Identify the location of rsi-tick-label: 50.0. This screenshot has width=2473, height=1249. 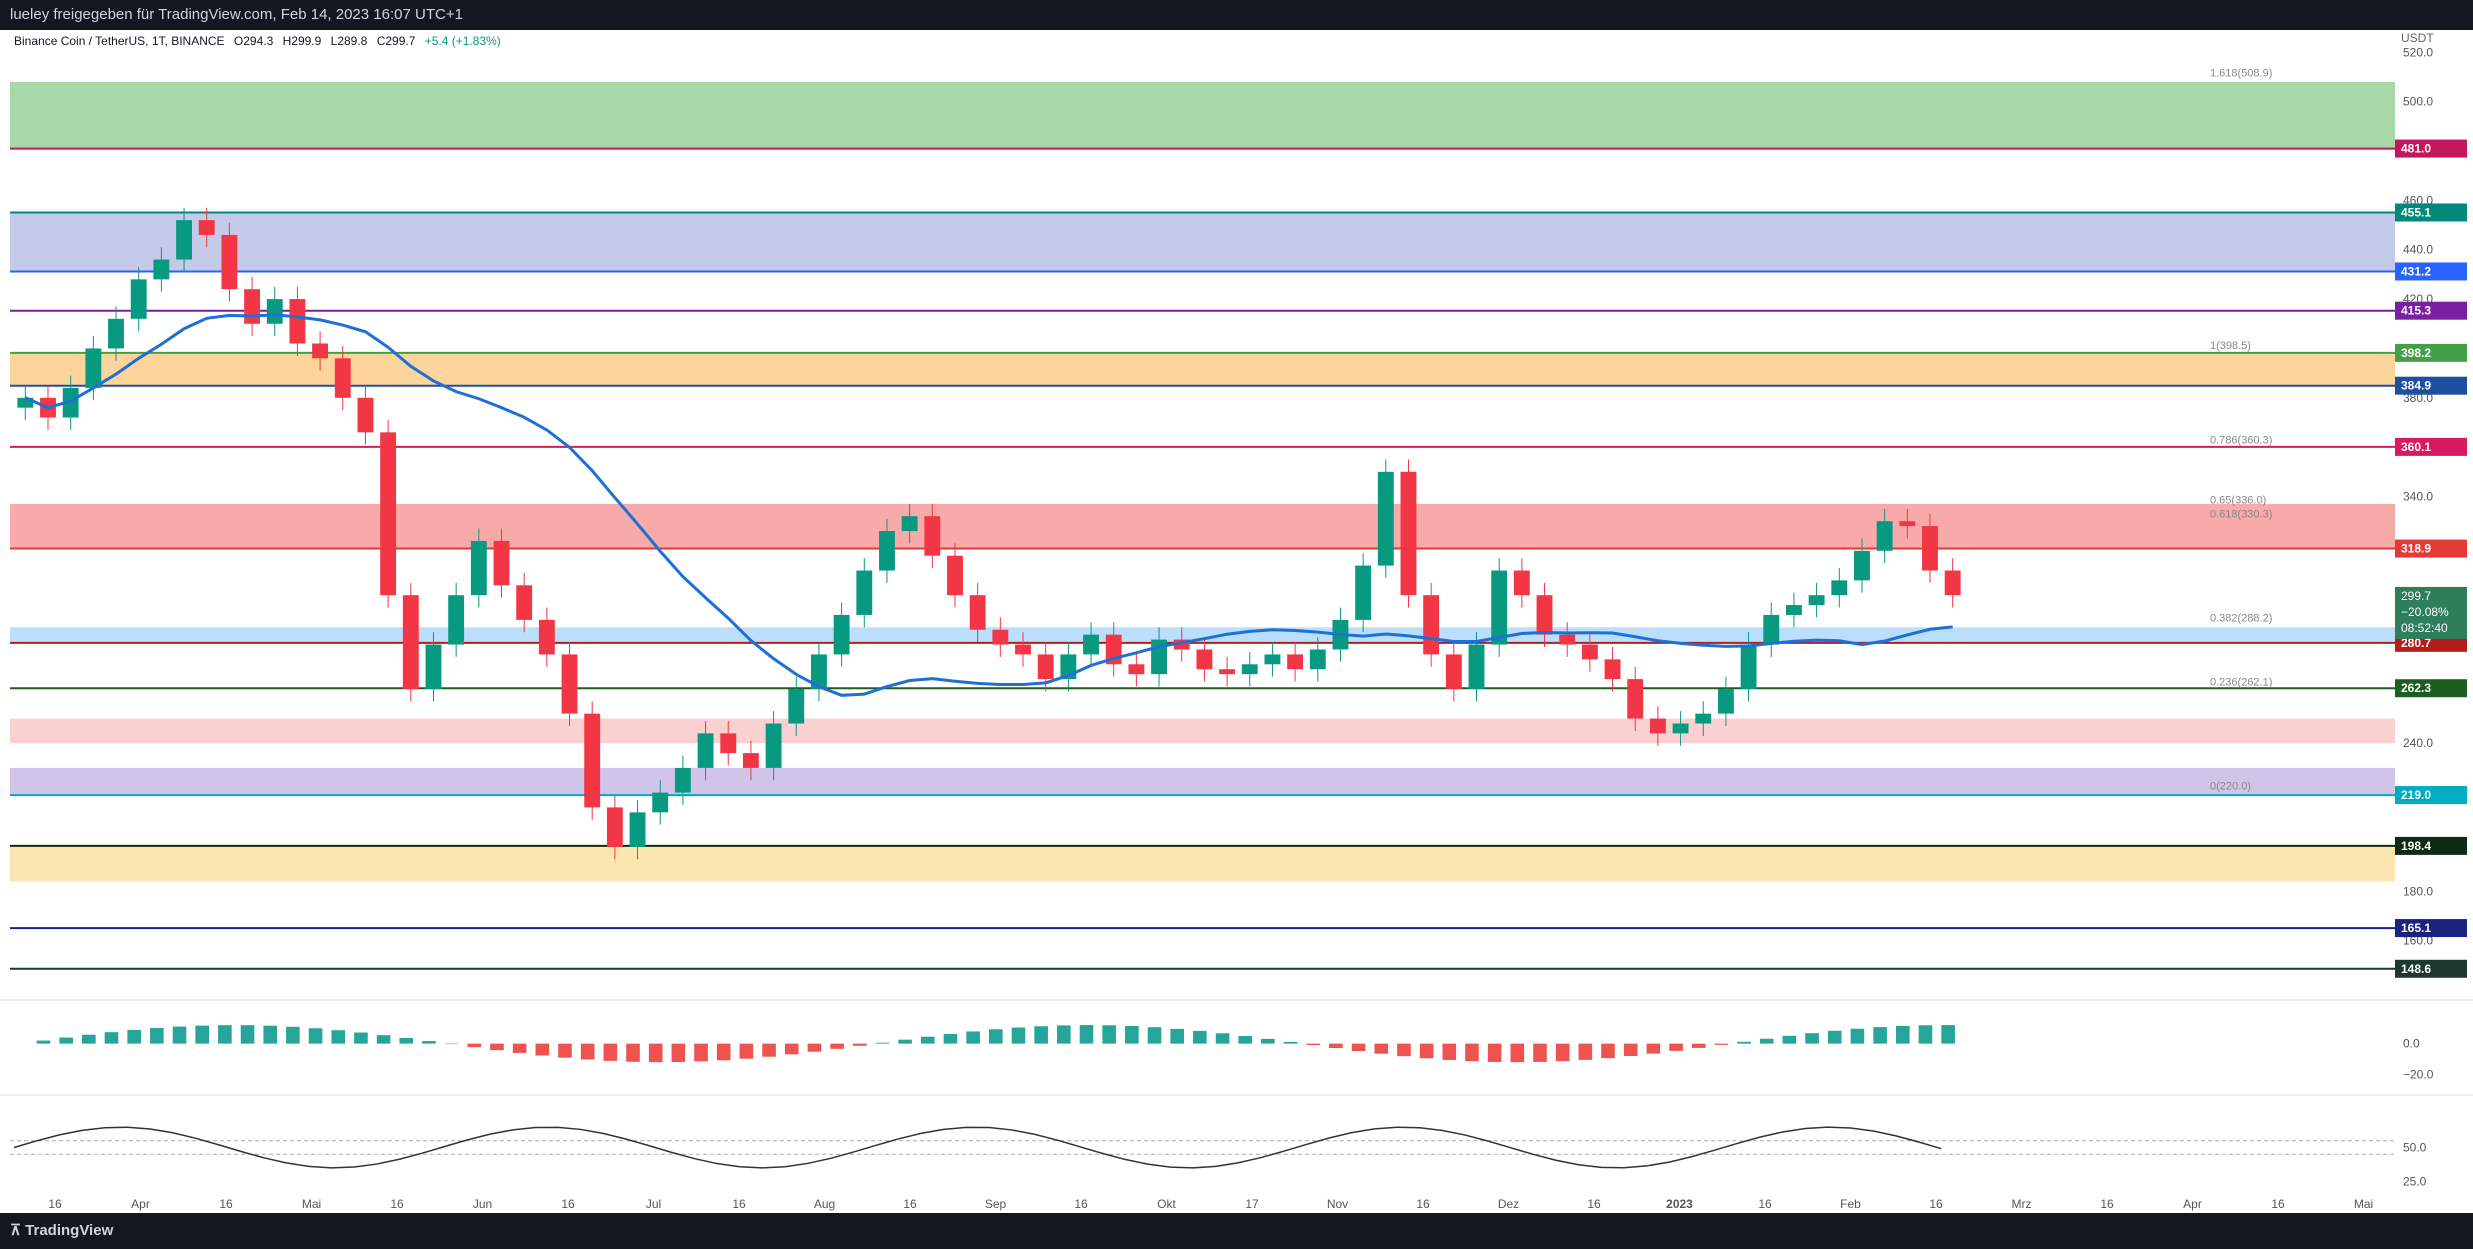
(2415, 1148).